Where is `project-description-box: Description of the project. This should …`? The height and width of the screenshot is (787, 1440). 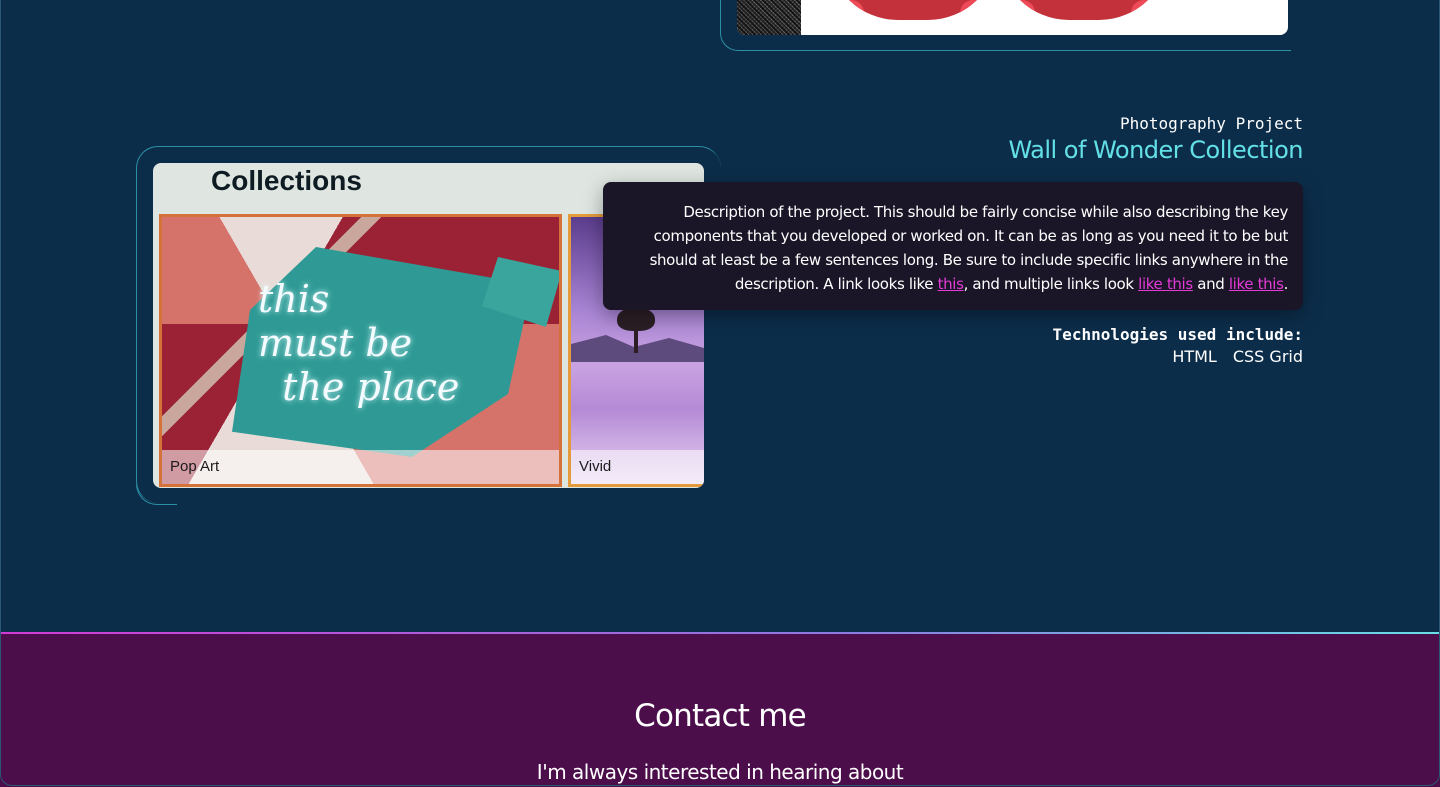
project-description-box: Description of the project. This should … is located at coordinates (953, 246).